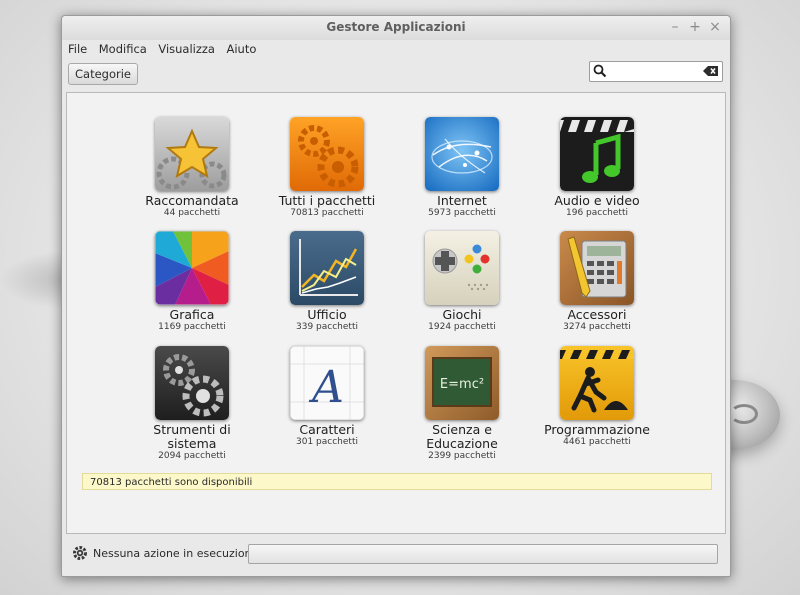 The height and width of the screenshot is (595, 800). Describe the element at coordinates (192, 154) in the screenshot. I see `star-gears-icon` at that location.